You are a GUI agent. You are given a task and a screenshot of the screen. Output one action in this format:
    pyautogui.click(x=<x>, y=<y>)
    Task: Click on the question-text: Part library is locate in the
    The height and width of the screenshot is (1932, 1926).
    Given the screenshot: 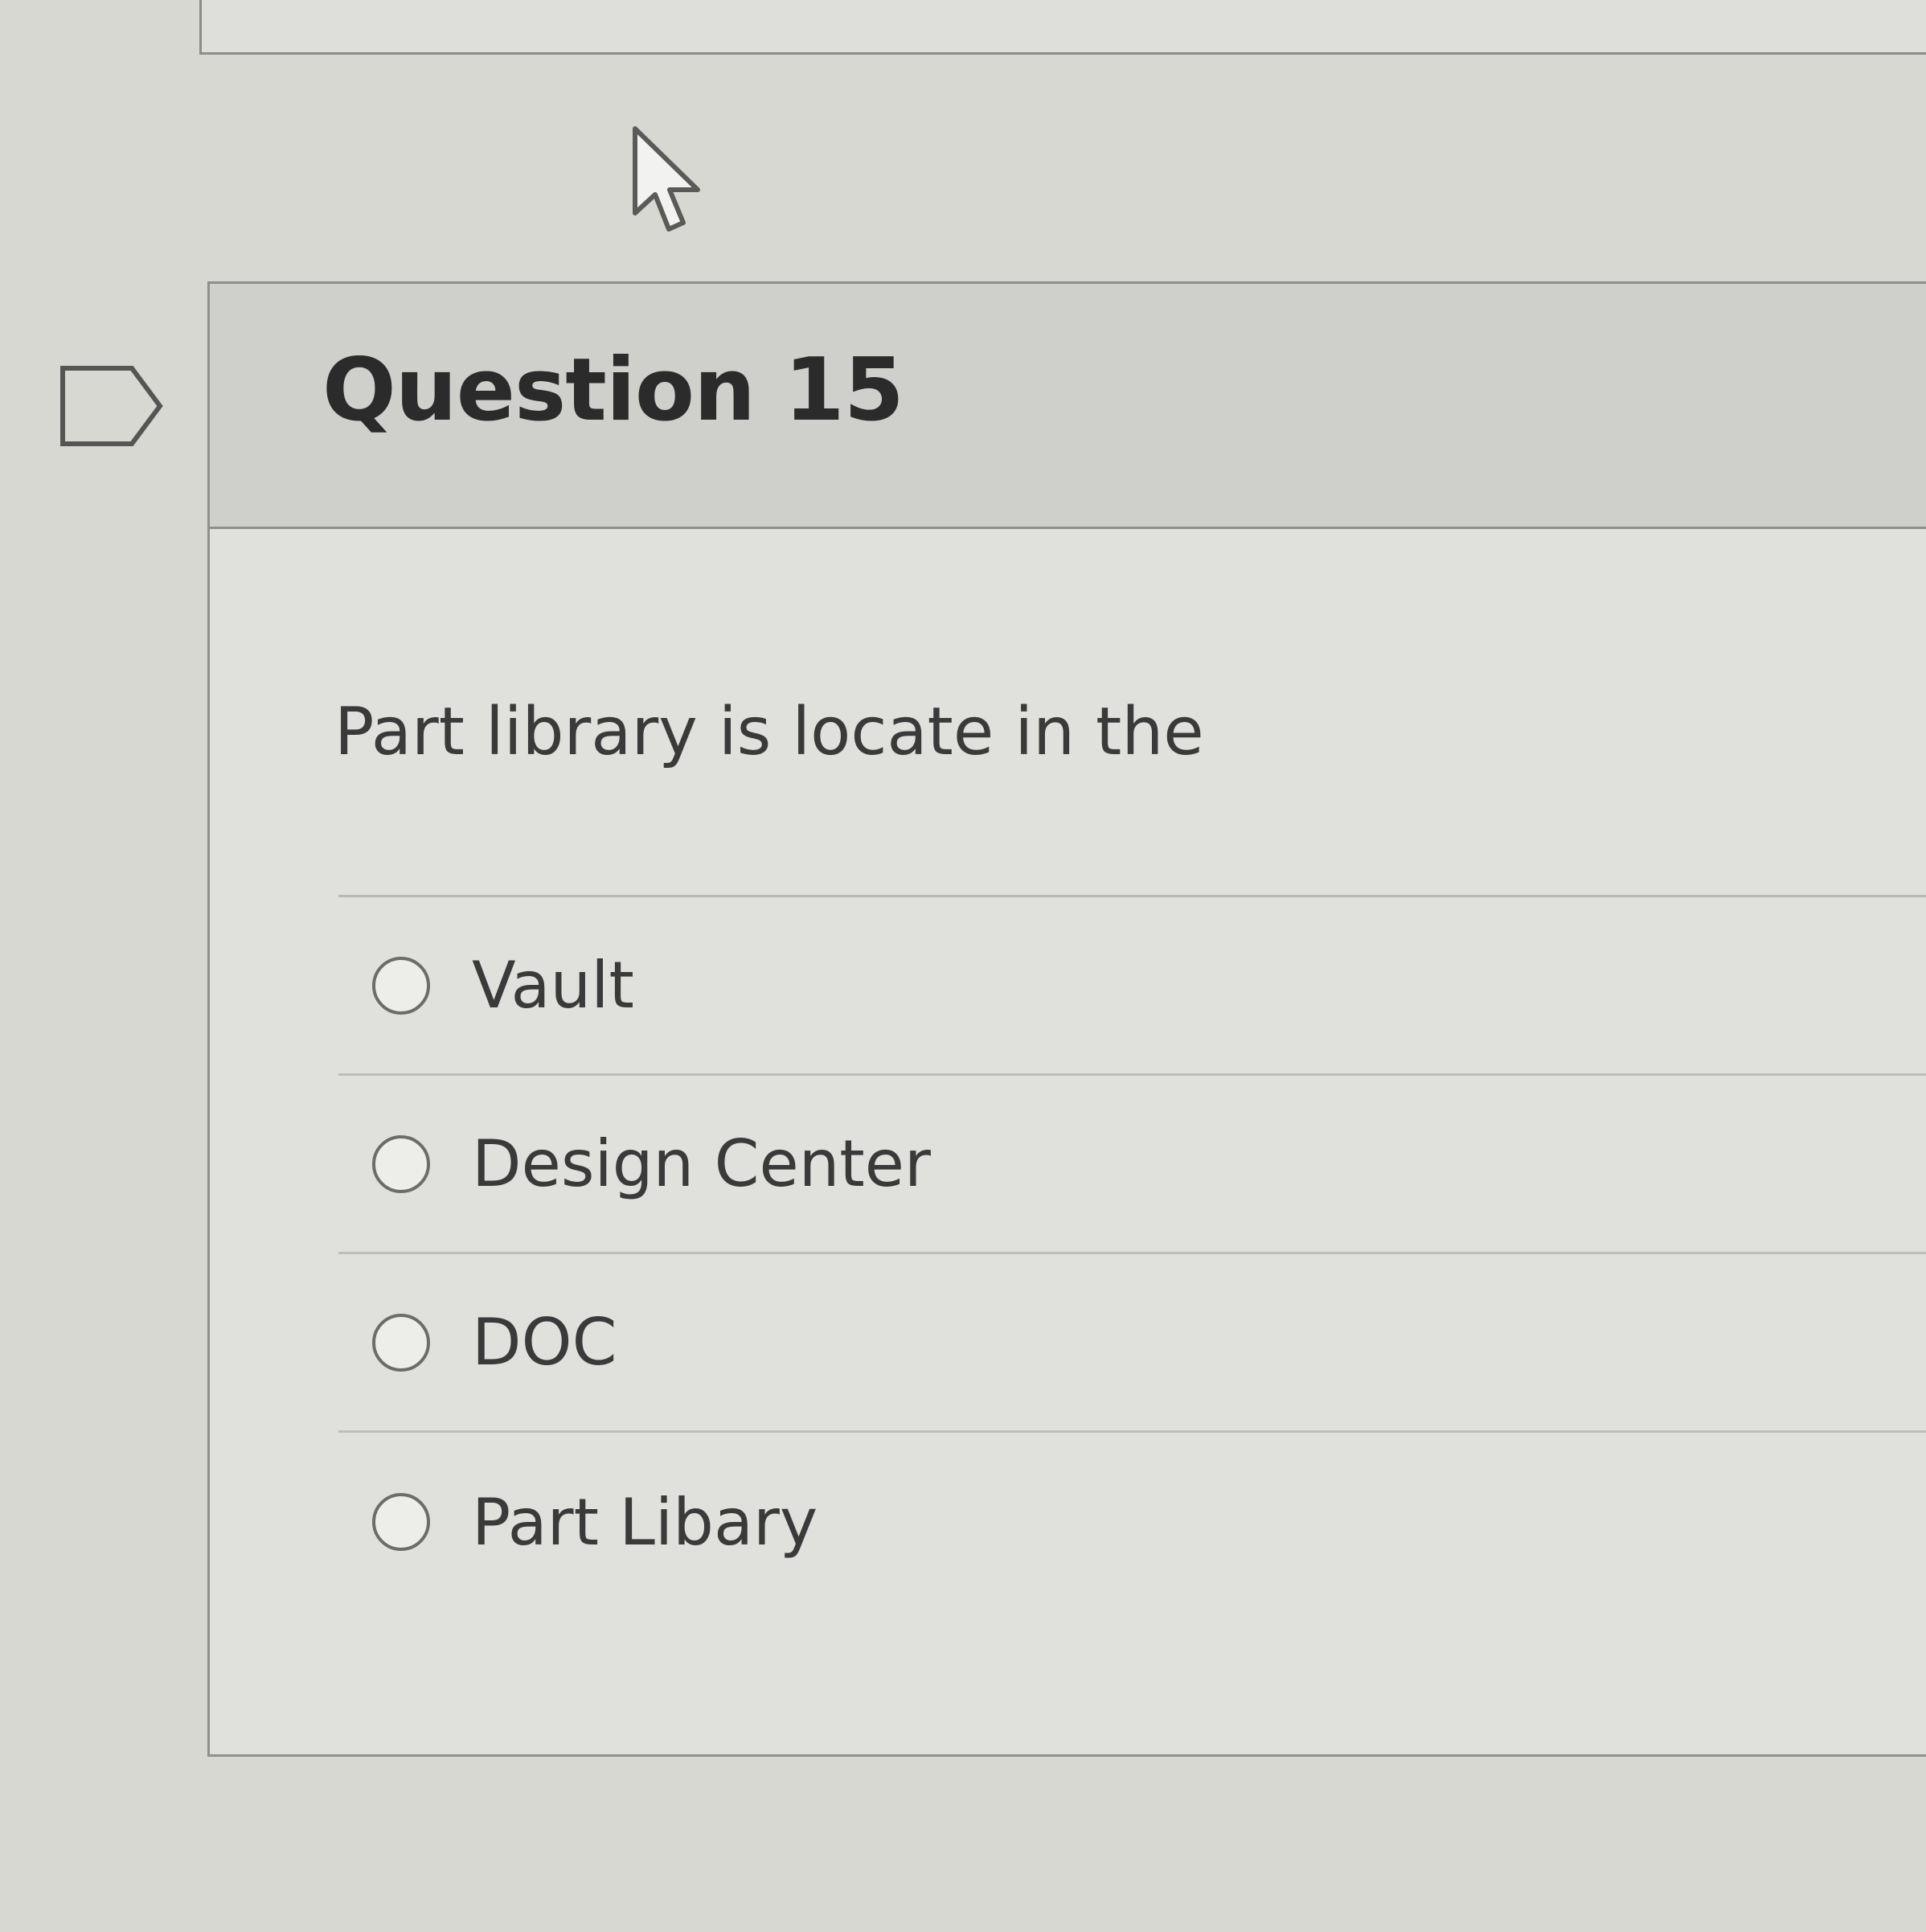 What is the action you would take?
    pyautogui.click(x=769, y=732)
    